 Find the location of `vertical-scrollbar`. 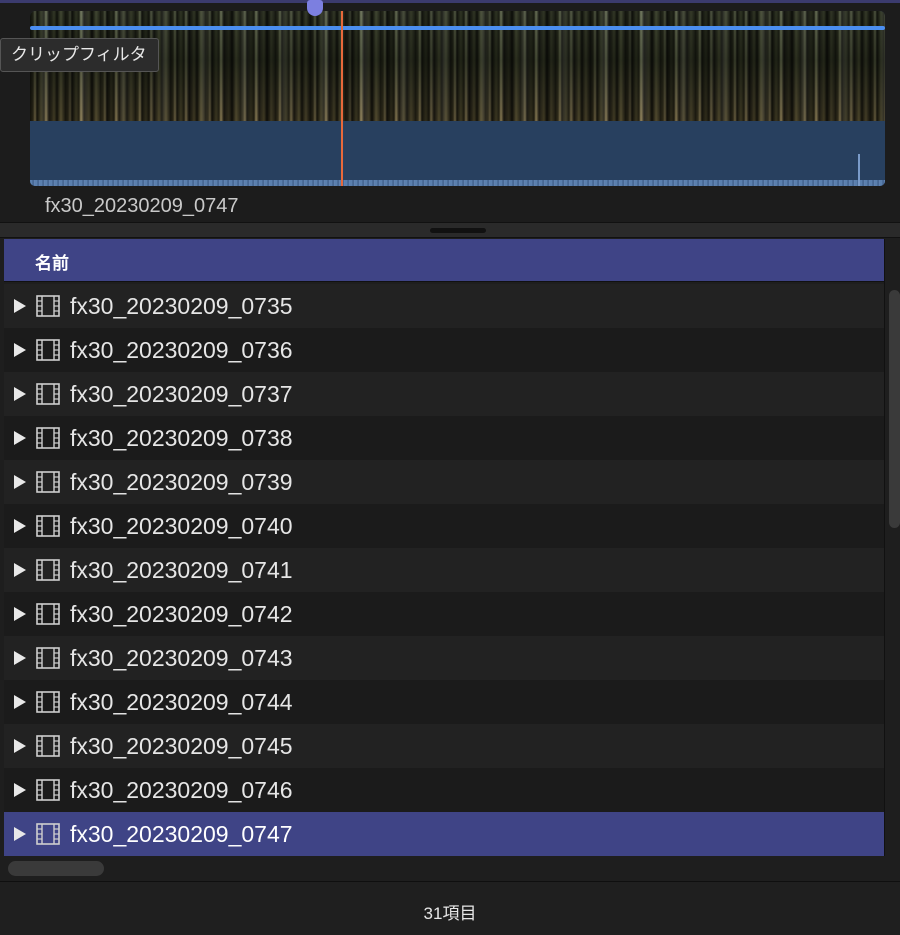

vertical-scrollbar is located at coordinates (894, 409).